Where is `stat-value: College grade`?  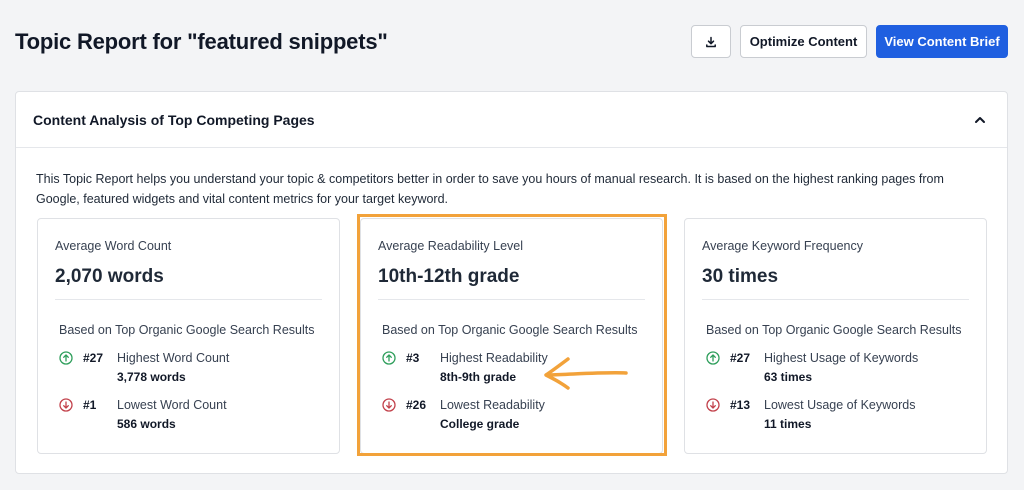
stat-value: College grade is located at coordinates (480, 424).